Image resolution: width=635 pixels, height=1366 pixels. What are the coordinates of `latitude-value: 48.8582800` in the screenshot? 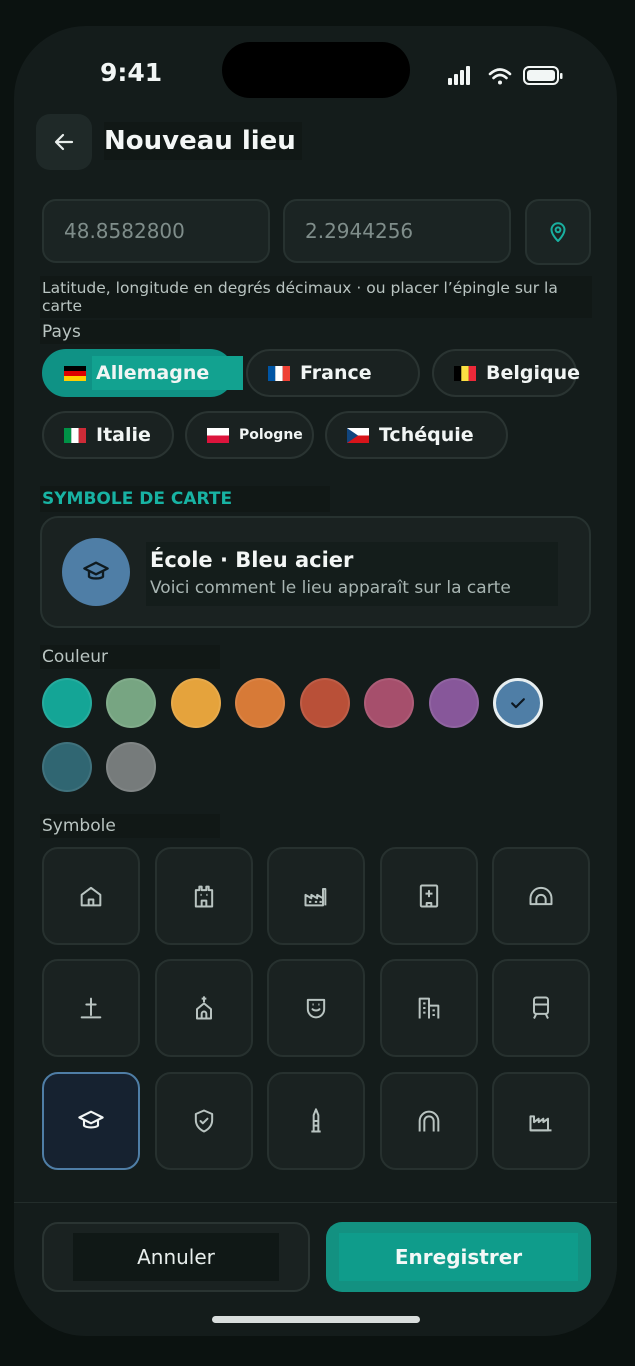 It's located at (124, 231).